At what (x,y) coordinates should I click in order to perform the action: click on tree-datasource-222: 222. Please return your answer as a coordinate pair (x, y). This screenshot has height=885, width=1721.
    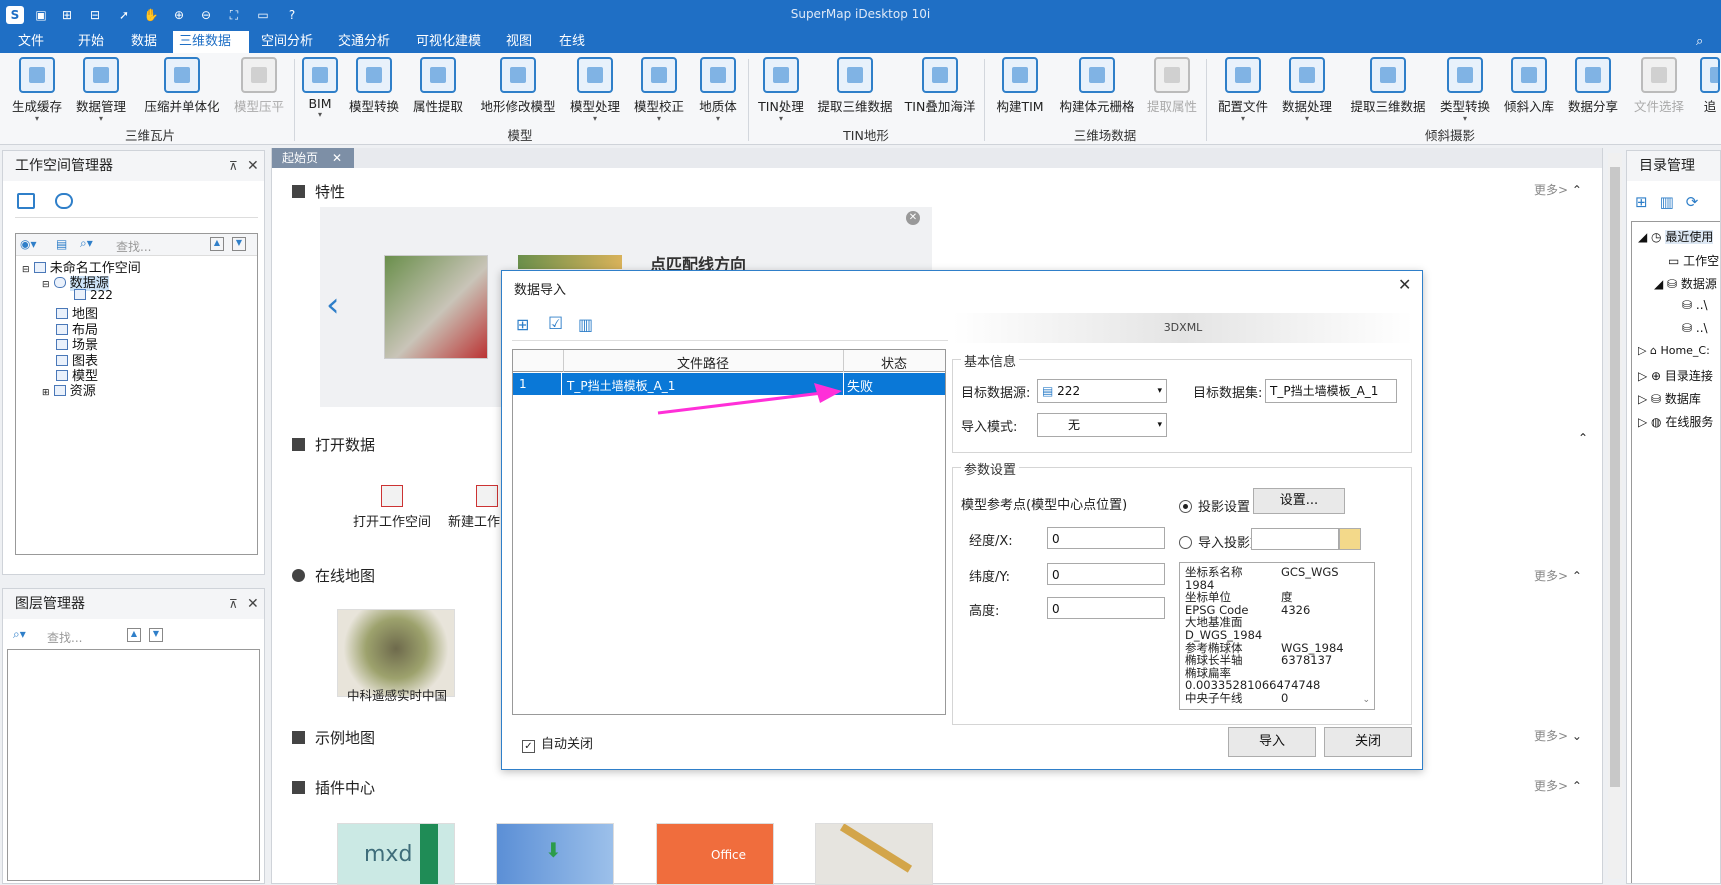
    Looking at the image, I should click on (93, 295).